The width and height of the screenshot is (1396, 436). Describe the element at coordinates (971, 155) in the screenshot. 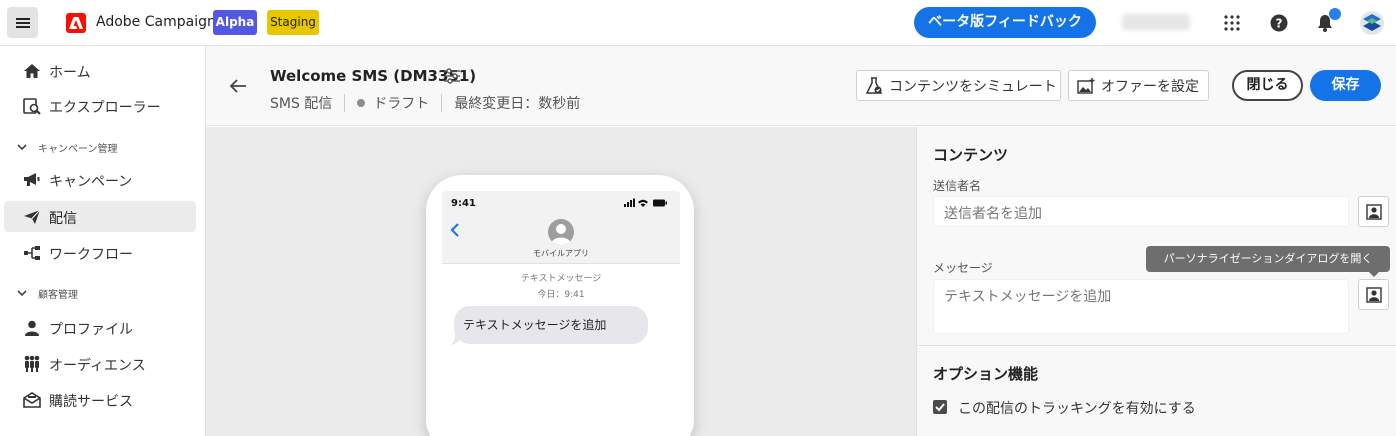

I see `content-title: コンテンツ` at that location.